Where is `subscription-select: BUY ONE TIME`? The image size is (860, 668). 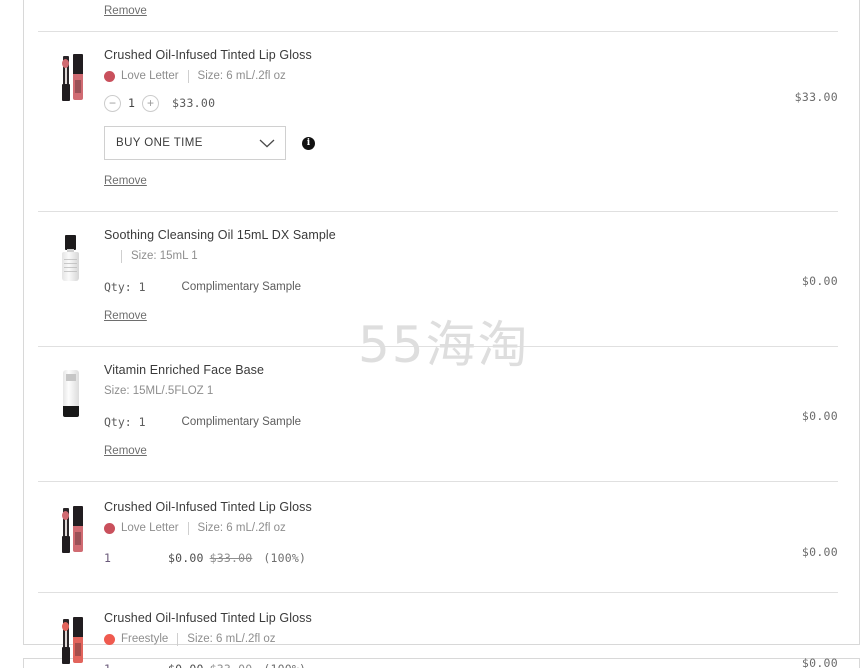
subscription-select: BUY ONE TIME is located at coordinates (195, 143).